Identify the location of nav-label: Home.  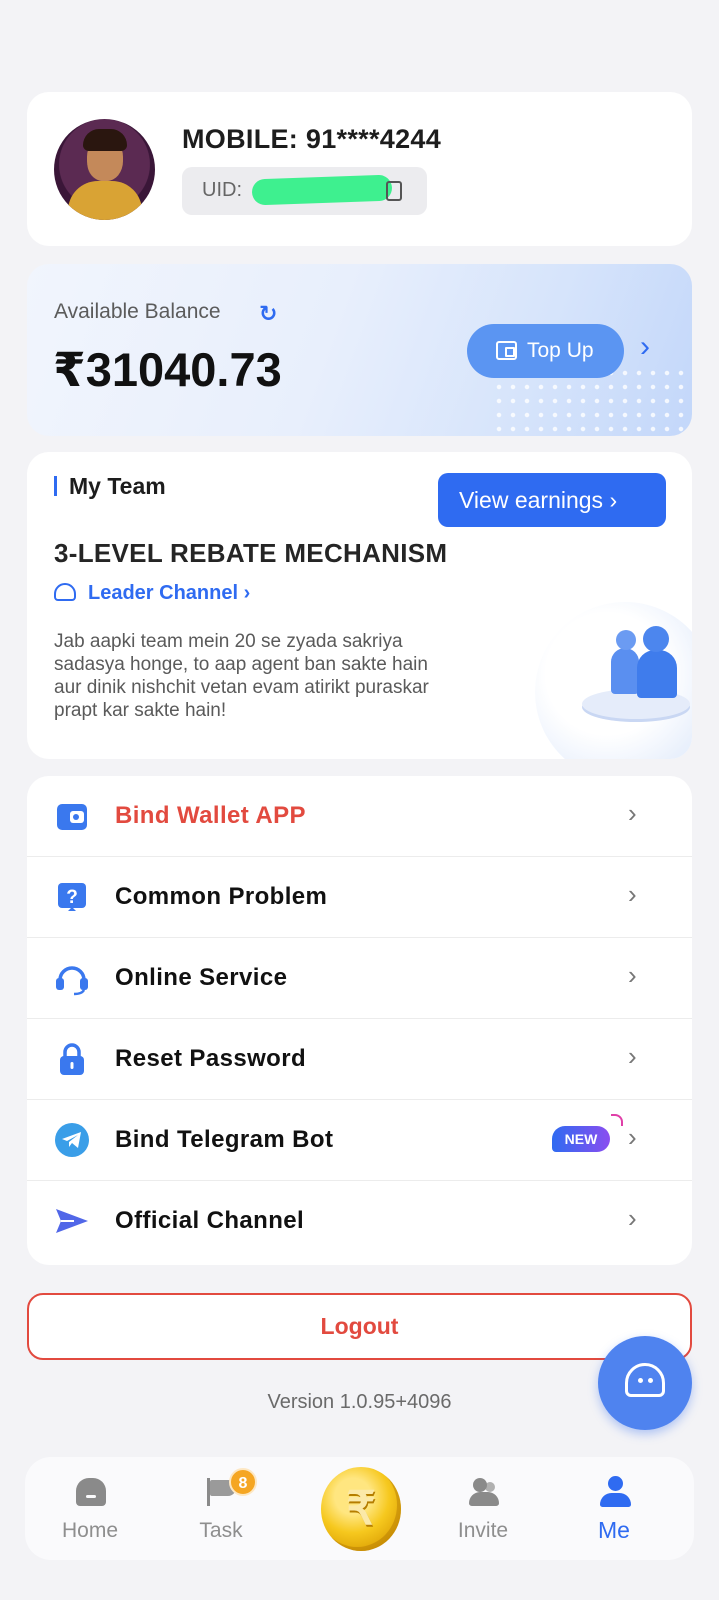
(90, 1530).